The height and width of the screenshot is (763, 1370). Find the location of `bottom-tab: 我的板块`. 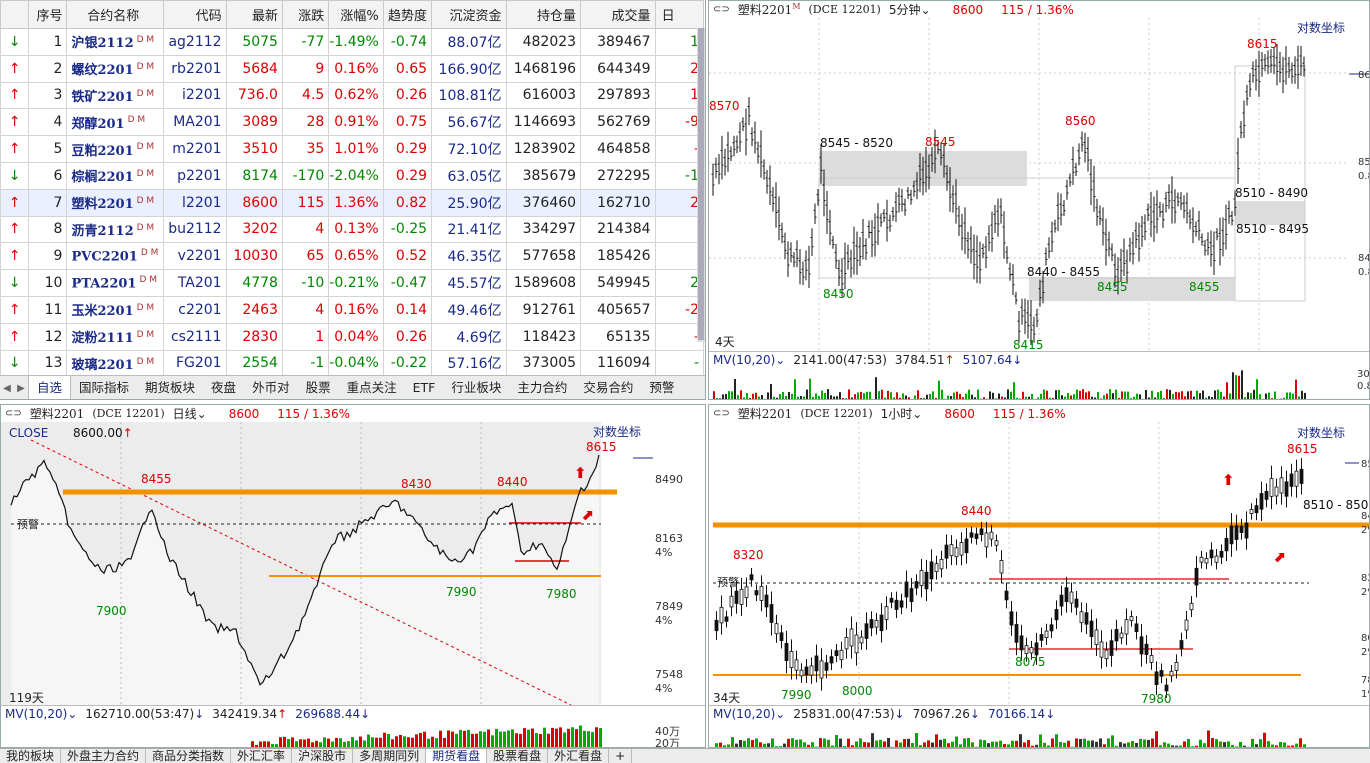

bottom-tab: 我的板块 is located at coordinates (31, 756).